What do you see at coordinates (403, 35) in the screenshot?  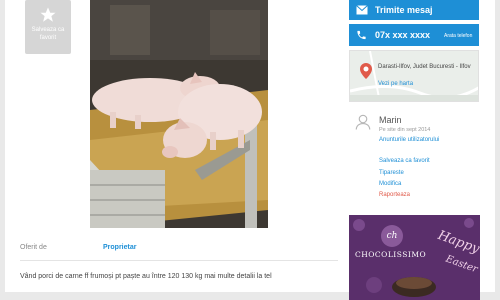 I see `phone-number: 07x xxx xxxx` at bounding box center [403, 35].